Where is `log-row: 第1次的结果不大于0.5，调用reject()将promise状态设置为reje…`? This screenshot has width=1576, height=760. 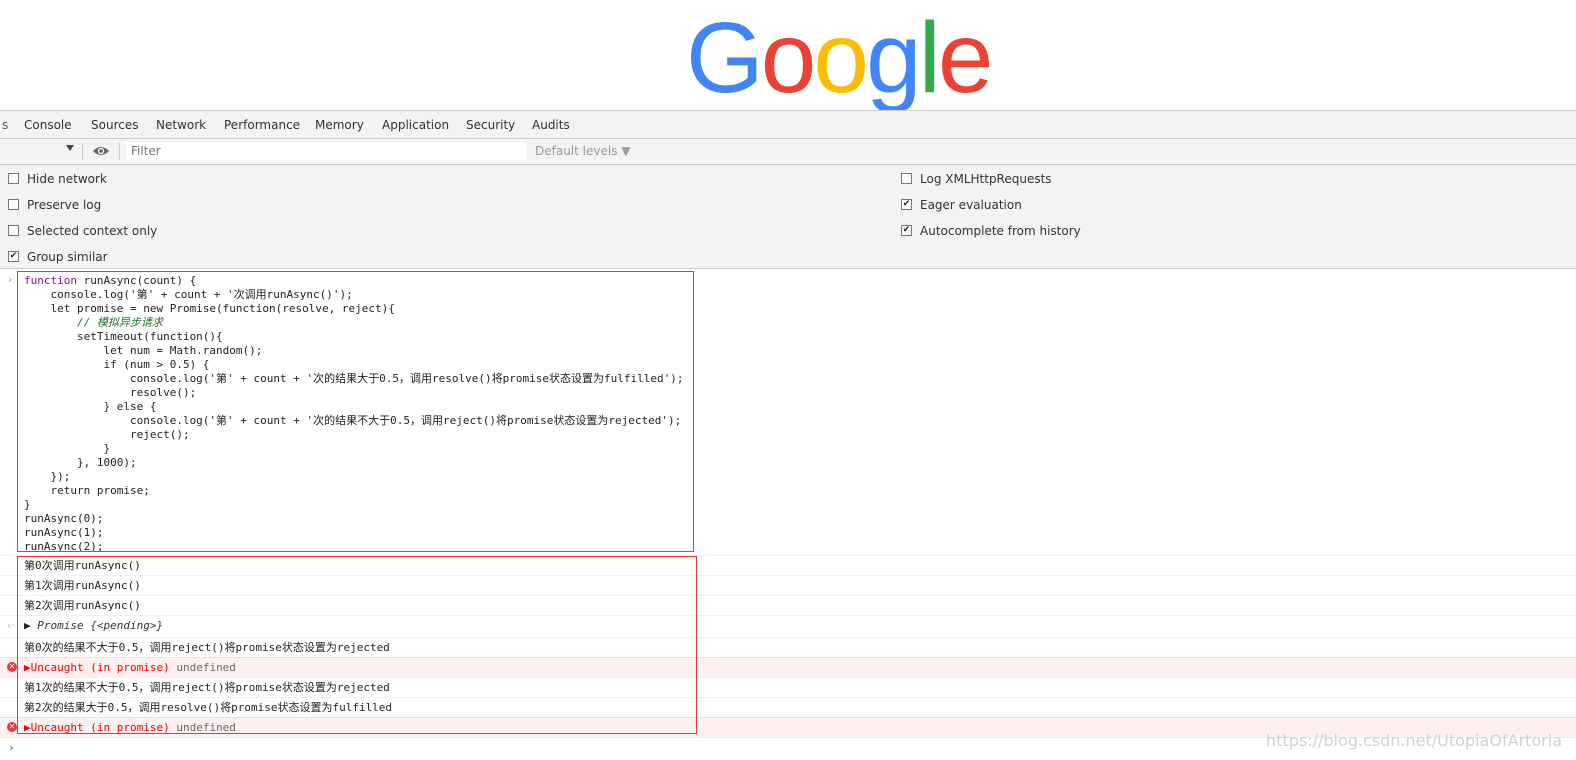 log-row: 第1次的结果不大于0.5，调用reject()将promise状态设置为reje… is located at coordinates (788, 687).